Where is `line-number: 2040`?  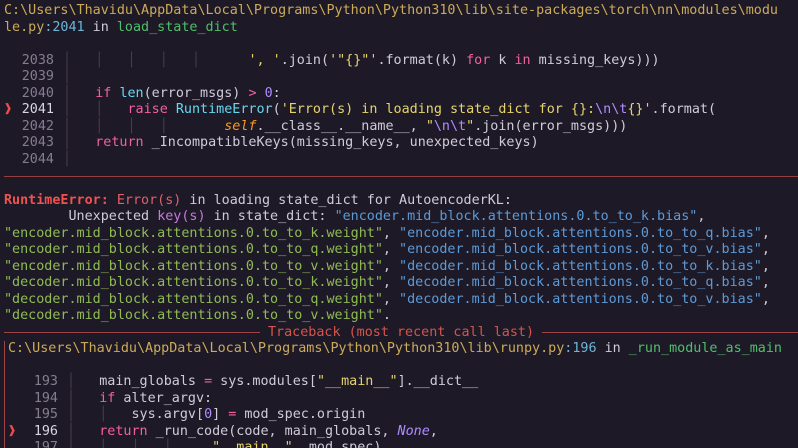
line-number: 2040 is located at coordinates (37, 93).